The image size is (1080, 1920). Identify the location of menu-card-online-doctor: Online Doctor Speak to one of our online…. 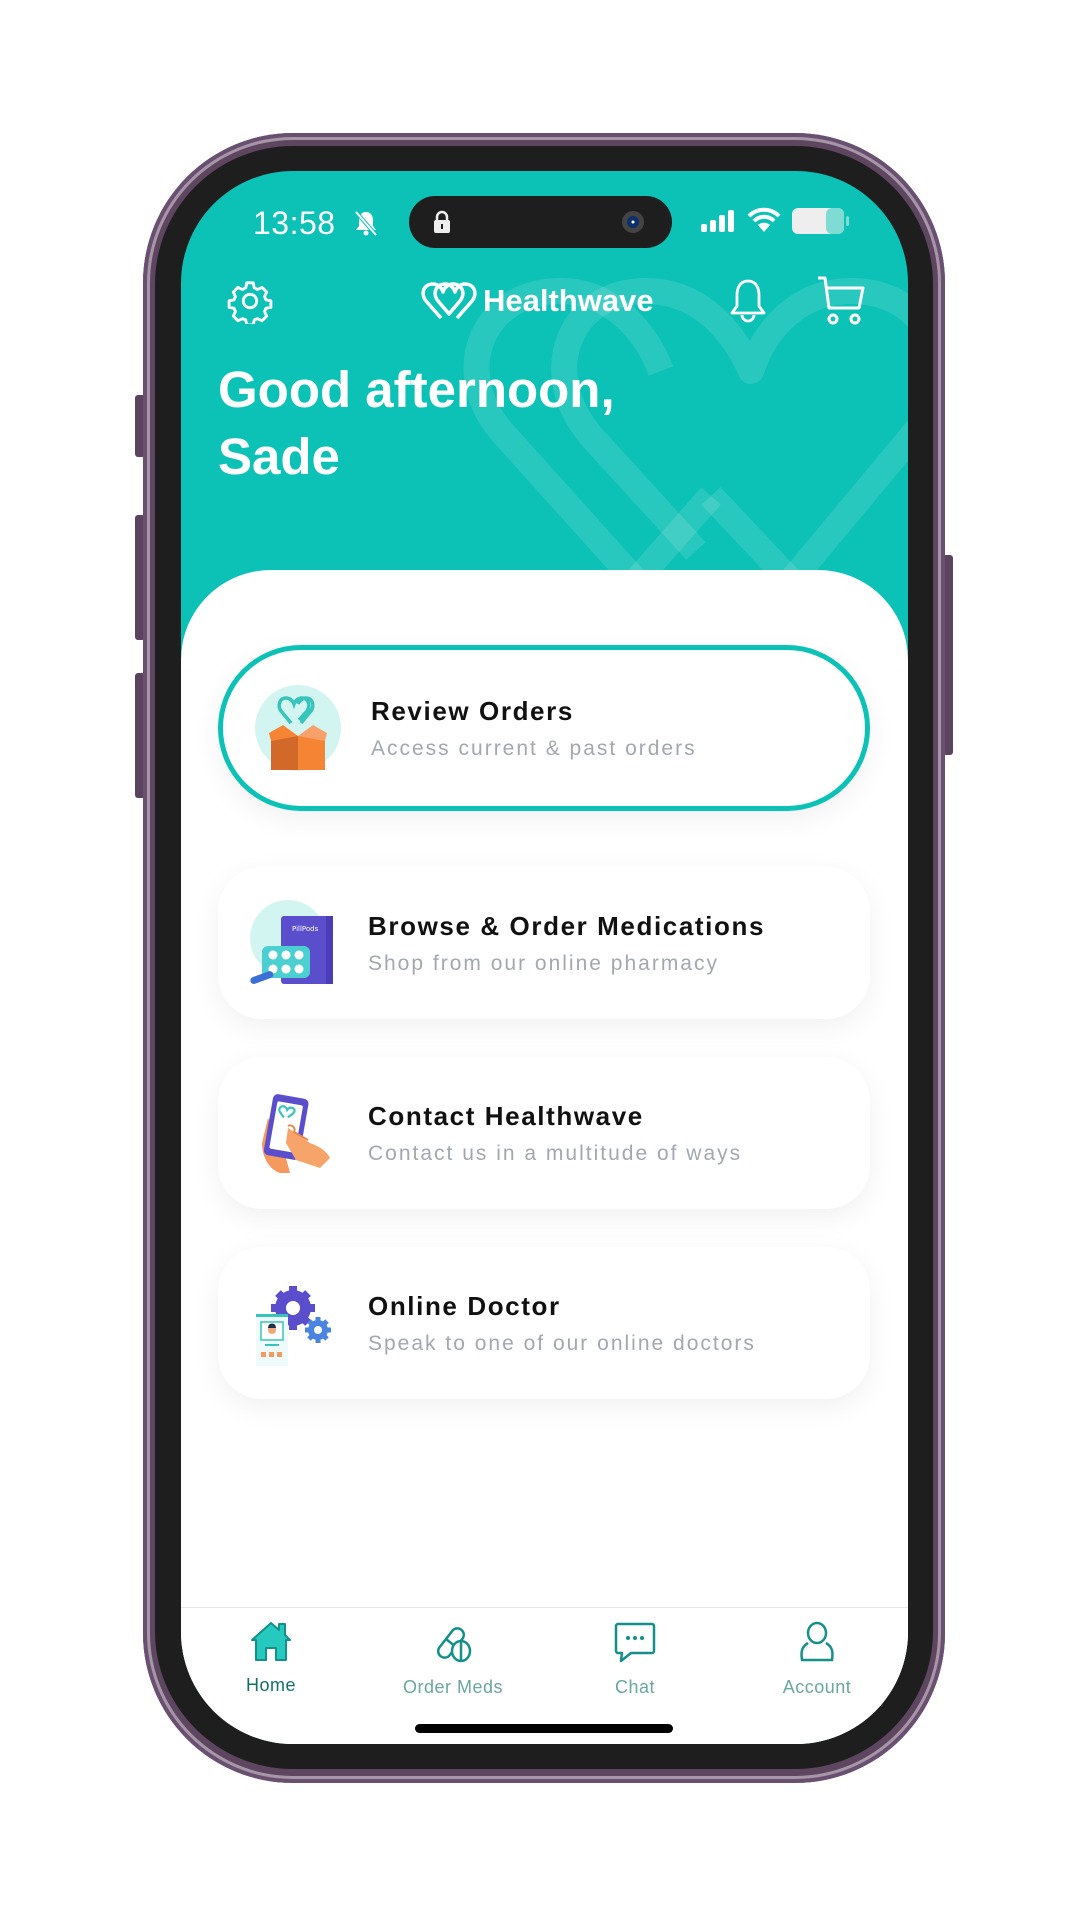
(544, 1323).